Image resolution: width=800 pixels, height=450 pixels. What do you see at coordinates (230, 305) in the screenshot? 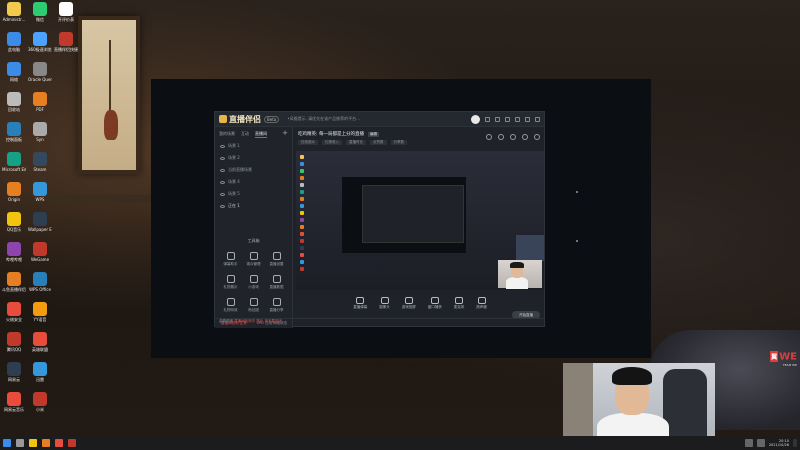
I see `tool-item: 礼物特效` at bounding box center [230, 305].